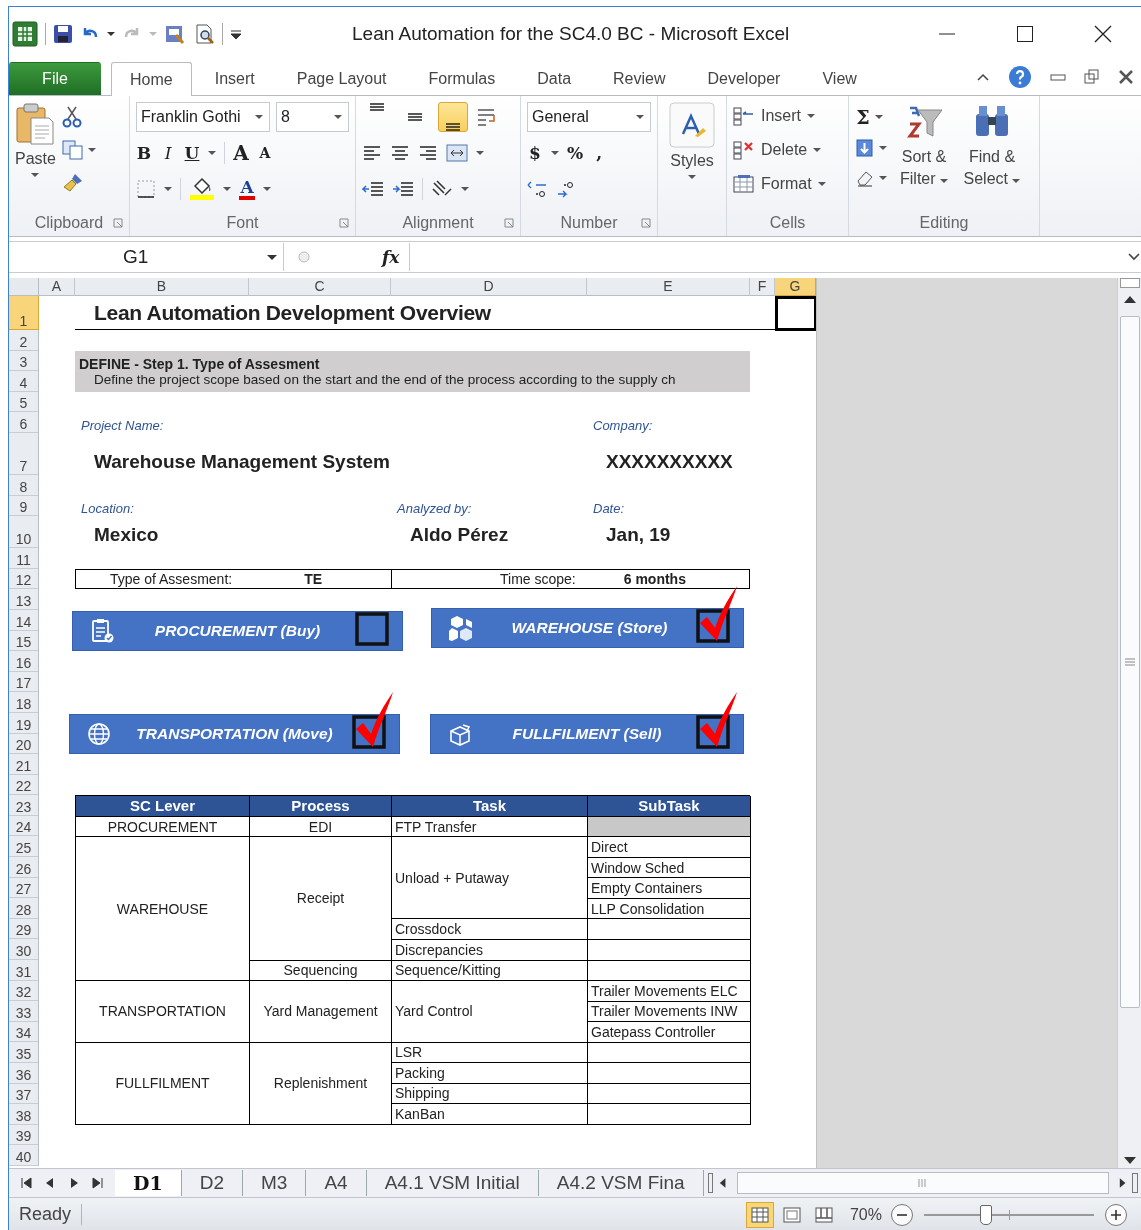  Describe the element at coordinates (24, 532) in the screenshot. I see `row-header: 10` at that location.